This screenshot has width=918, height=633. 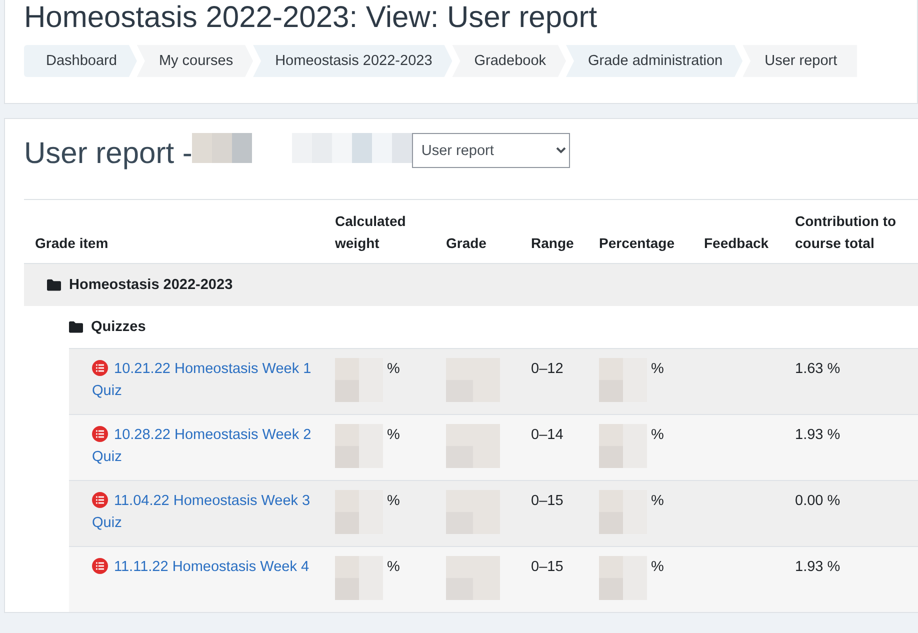 What do you see at coordinates (654, 61) in the screenshot?
I see `breadcrumb-link: Grade administration` at bounding box center [654, 61].